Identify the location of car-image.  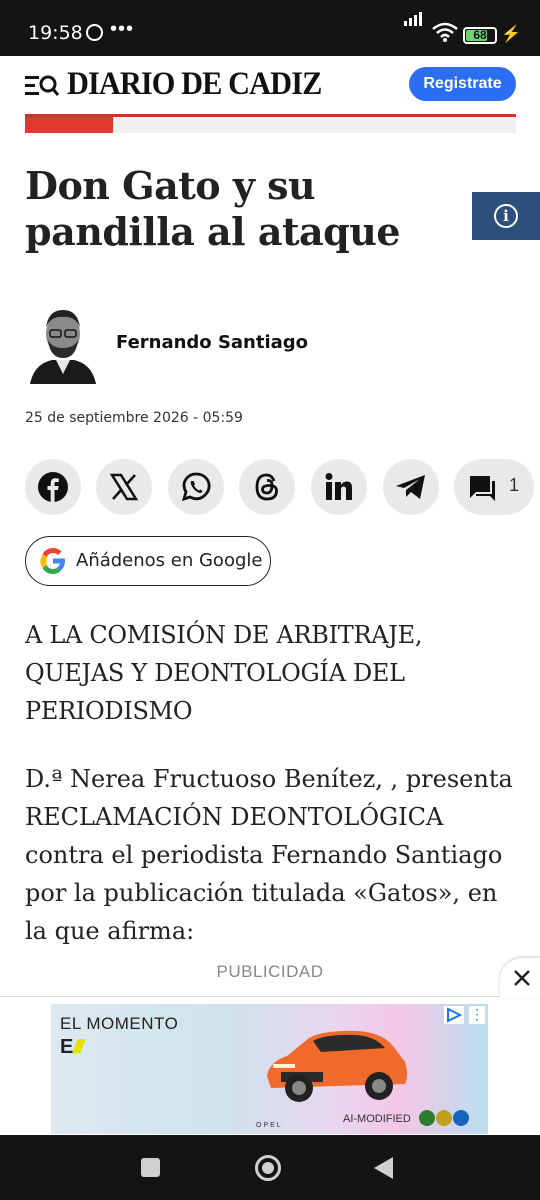
(337, 1066).